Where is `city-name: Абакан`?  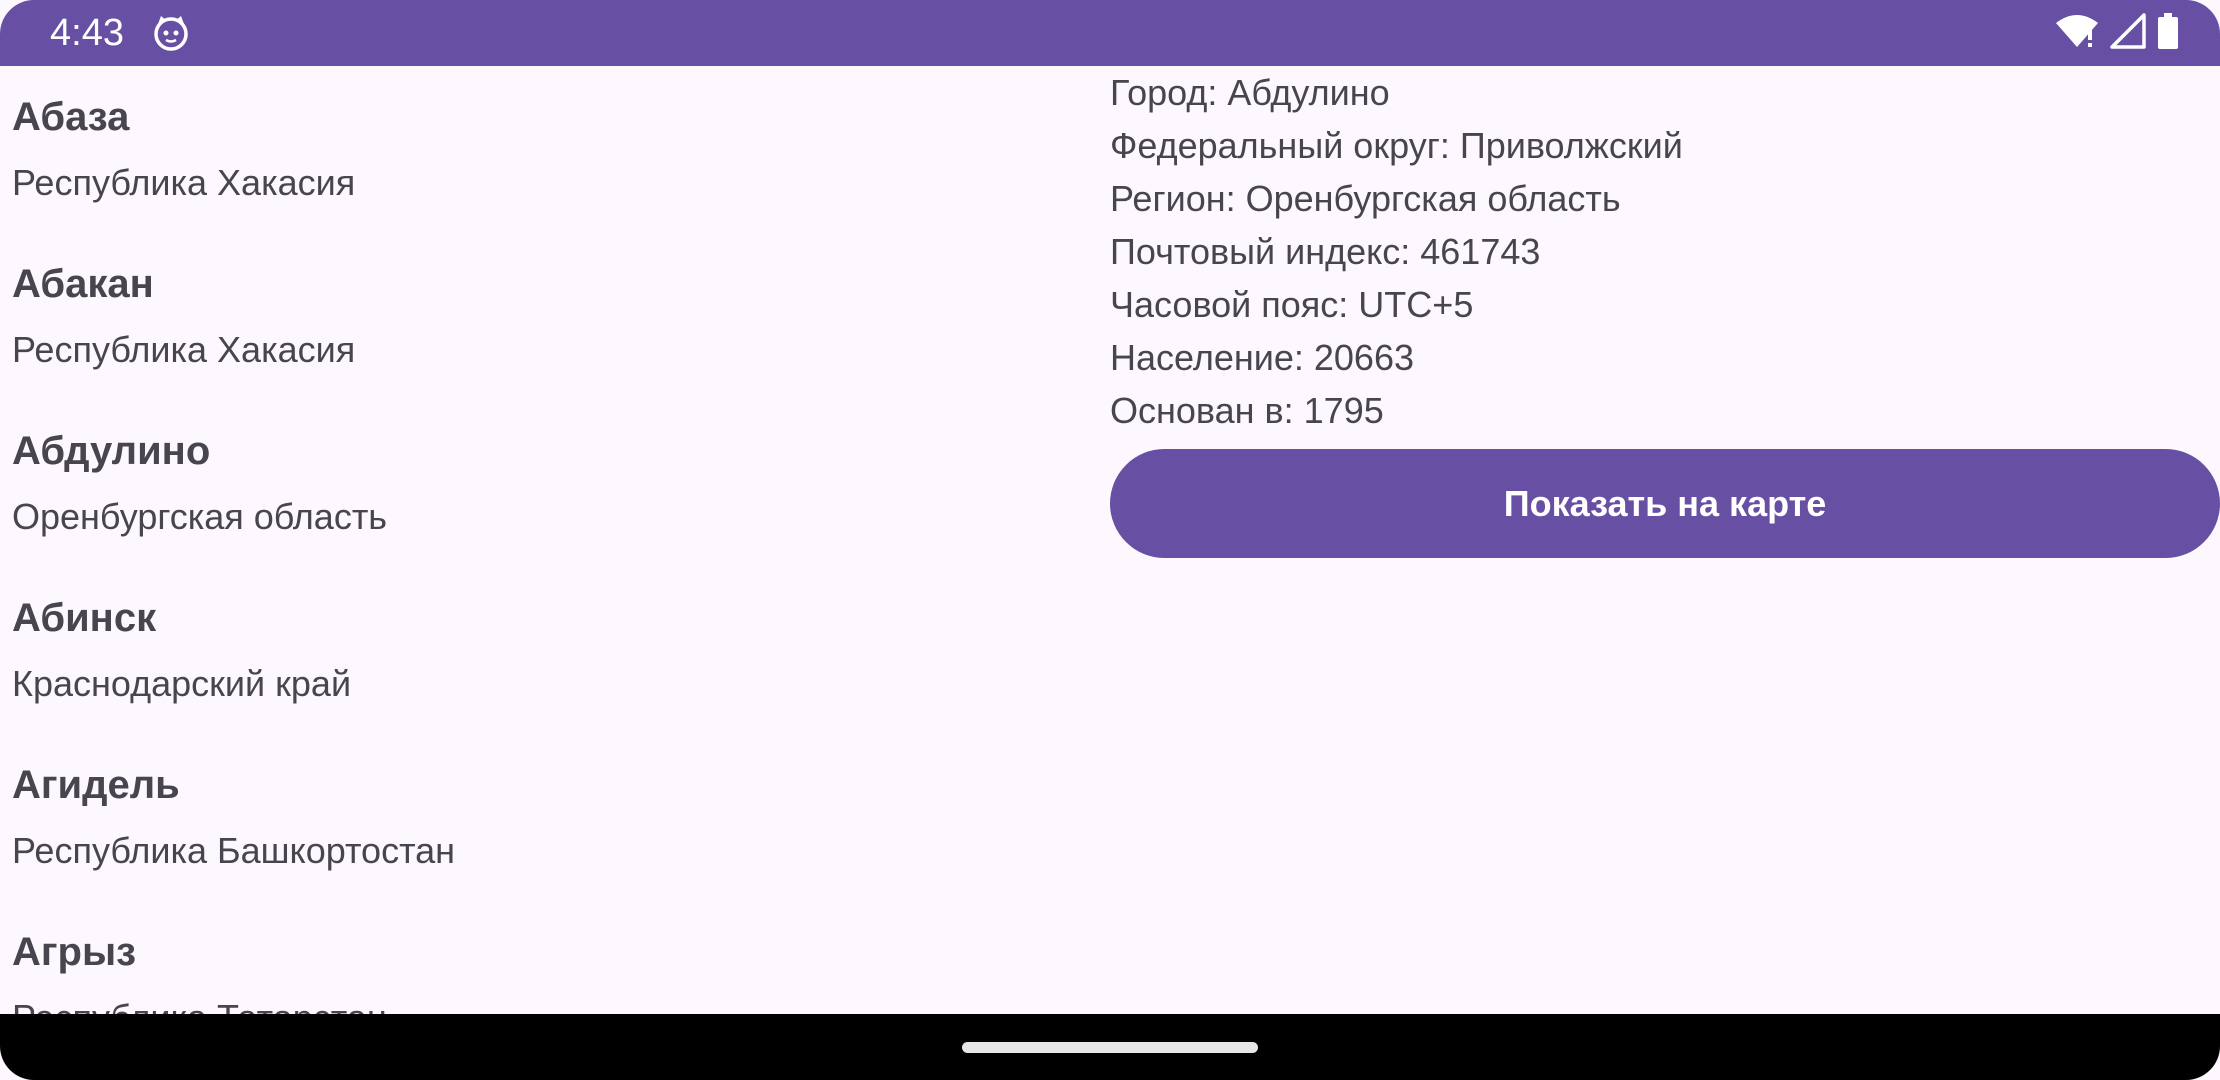
city-name: Абакан is located at coordinates (83, 284).